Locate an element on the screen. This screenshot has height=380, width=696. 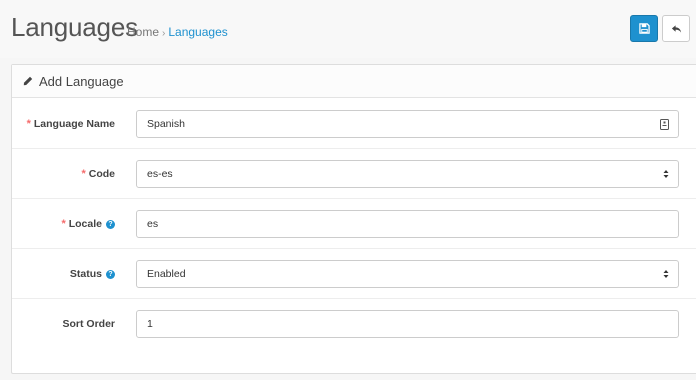
form-row-sort-order: Sort Order 1 is located at coordinates (354, 324).